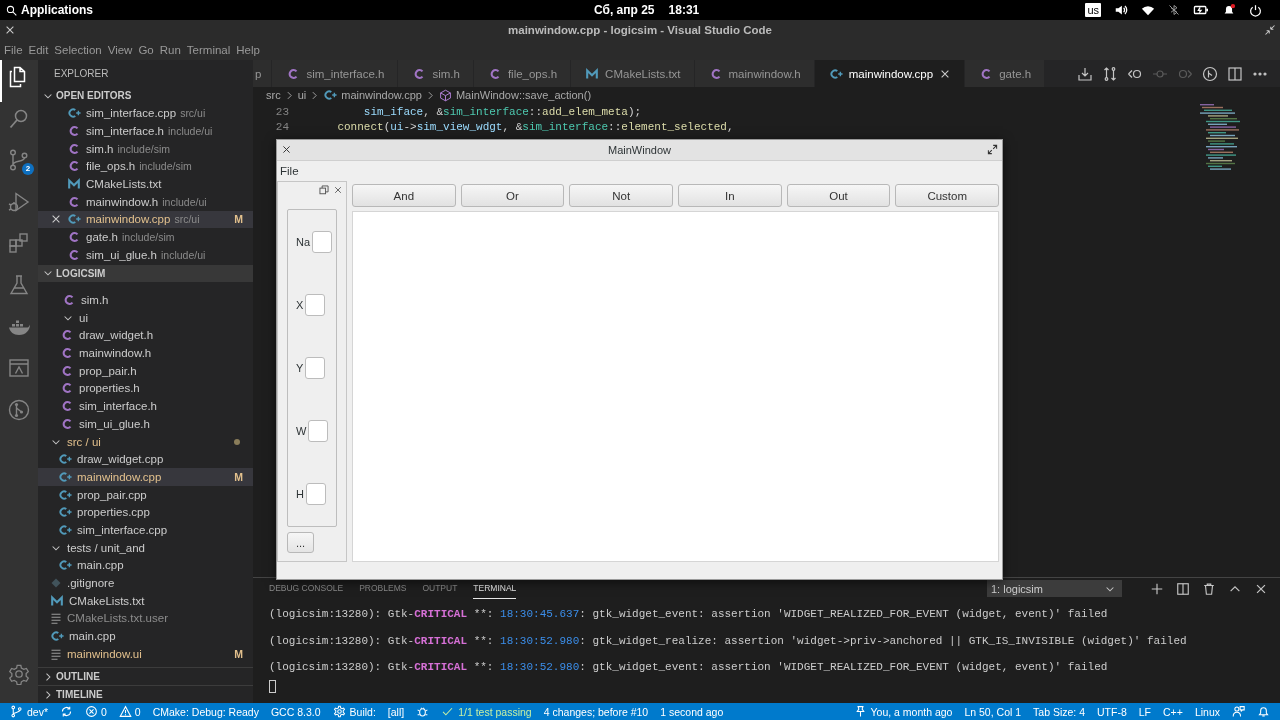  What do you see at coordinates (1148, 10) in the screenshot?
I see `wifi-icon` at bounding box center [1148, 10].